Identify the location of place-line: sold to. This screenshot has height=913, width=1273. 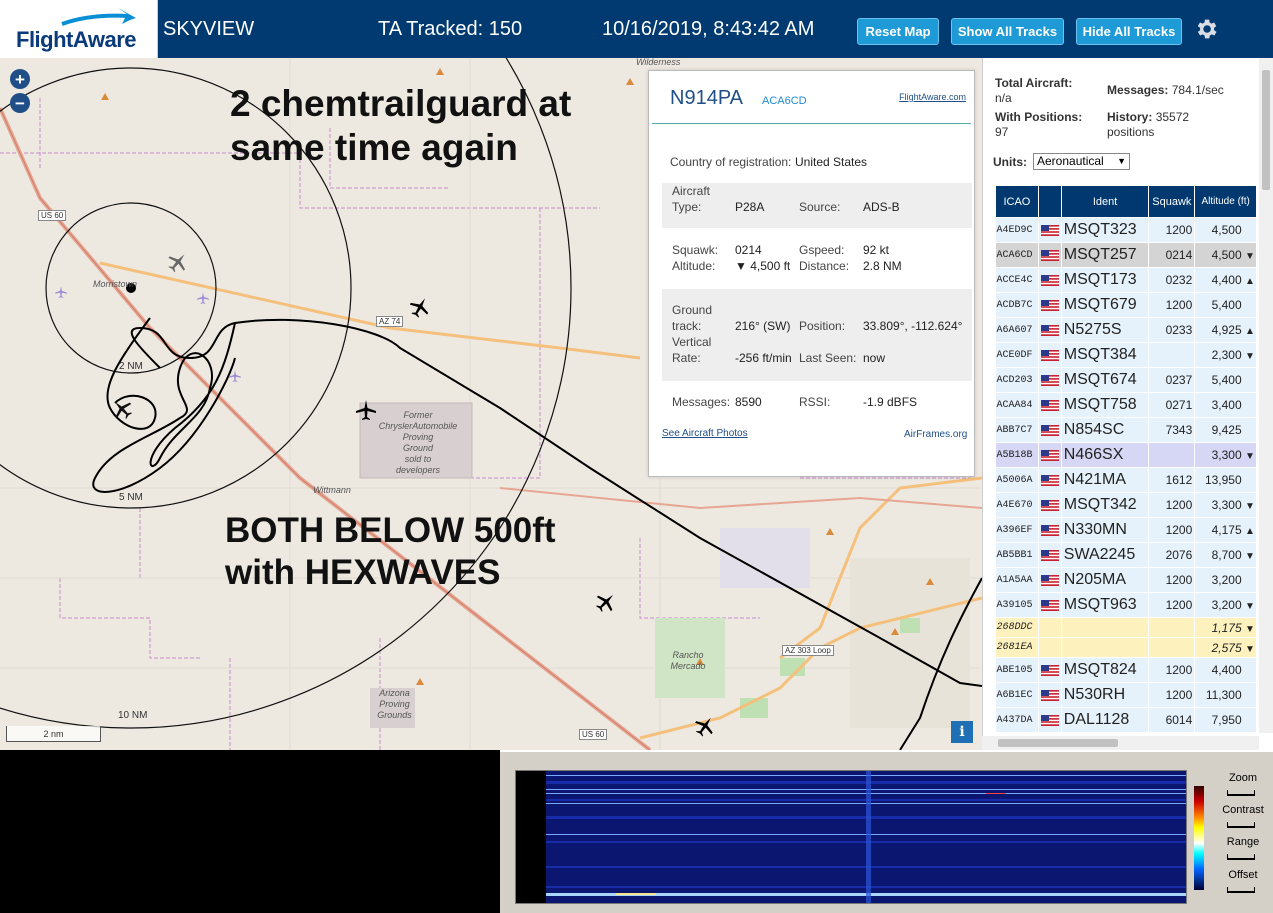
(418, 459).